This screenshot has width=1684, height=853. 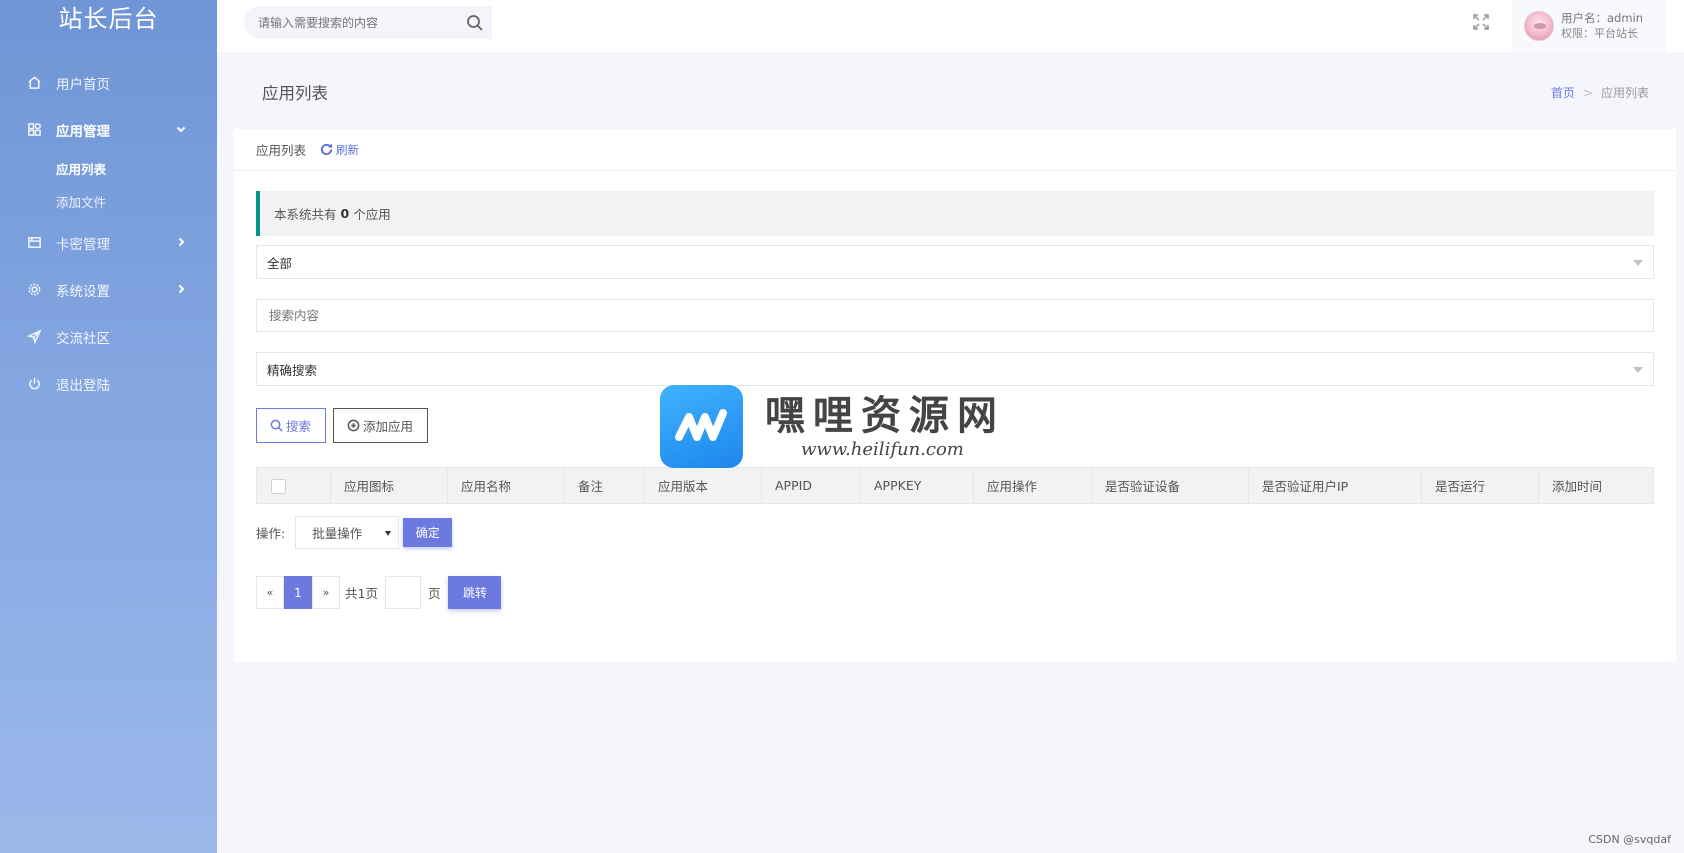 What do you see at coordinates (299, 426) in the screenshot?
I see `search-button-label: 搜索` at bounding box center [299, 426].